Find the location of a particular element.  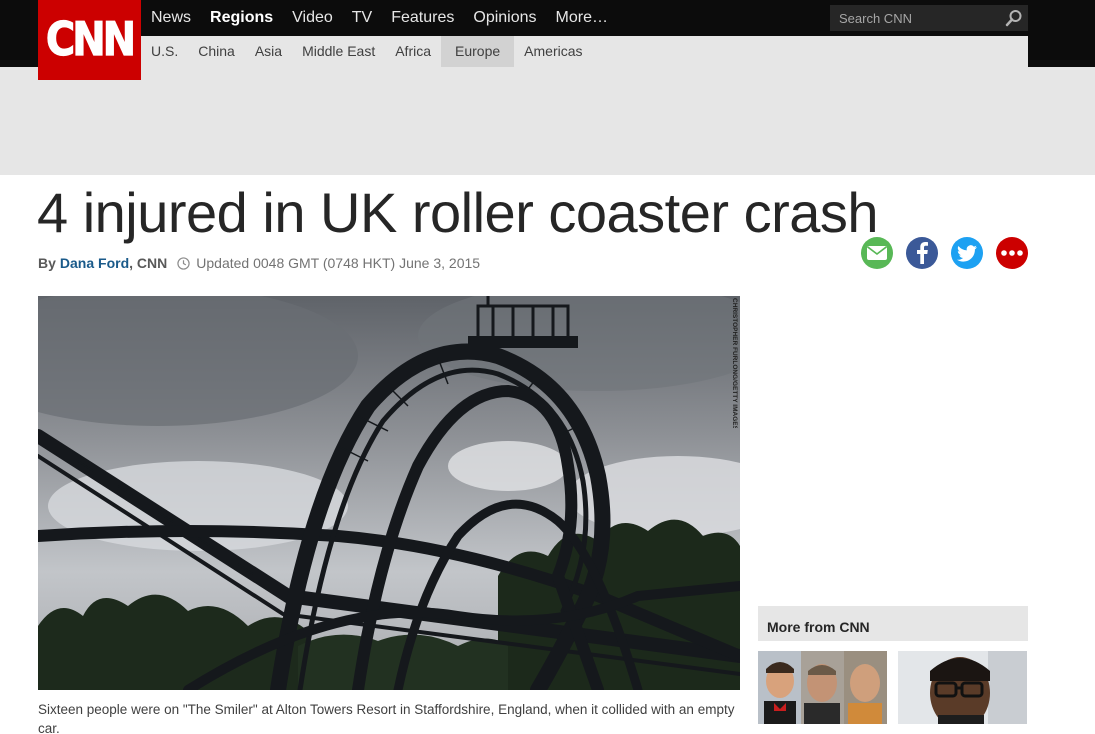

subnav-item-europe: Europe is located at coordinates (478, 51).